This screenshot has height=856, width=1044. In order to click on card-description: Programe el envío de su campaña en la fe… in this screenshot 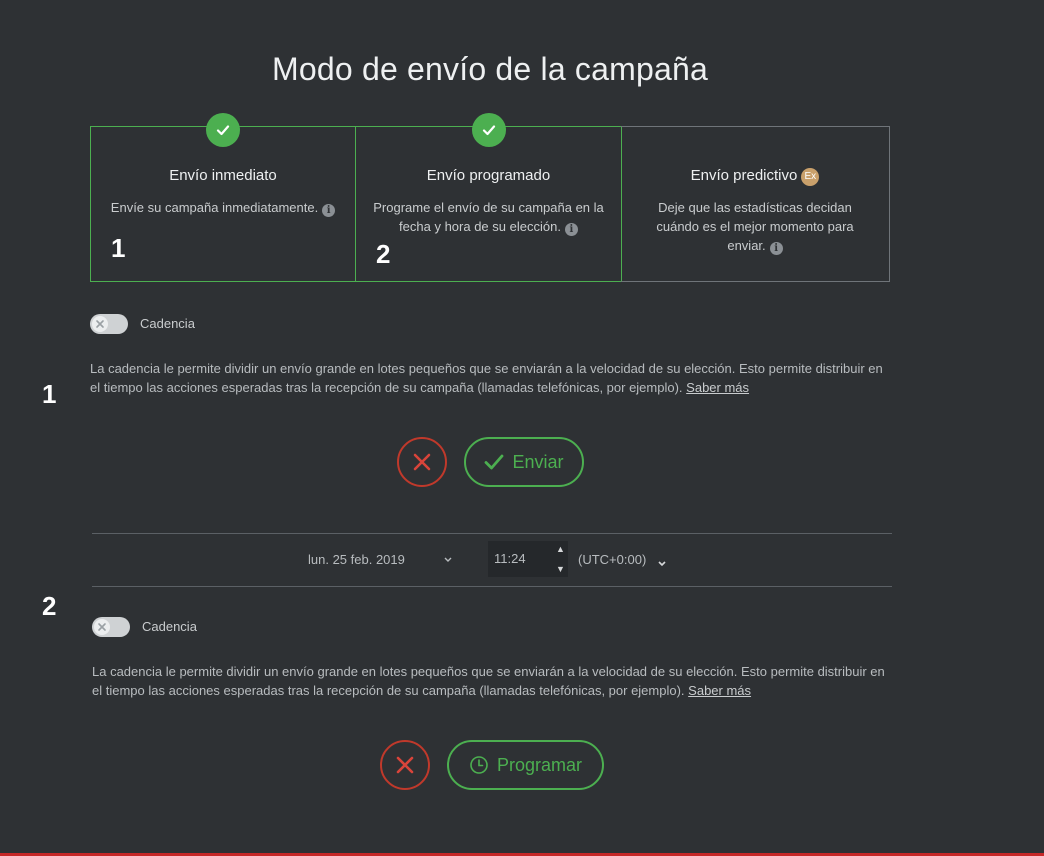, I will do `click(488, 217)`.